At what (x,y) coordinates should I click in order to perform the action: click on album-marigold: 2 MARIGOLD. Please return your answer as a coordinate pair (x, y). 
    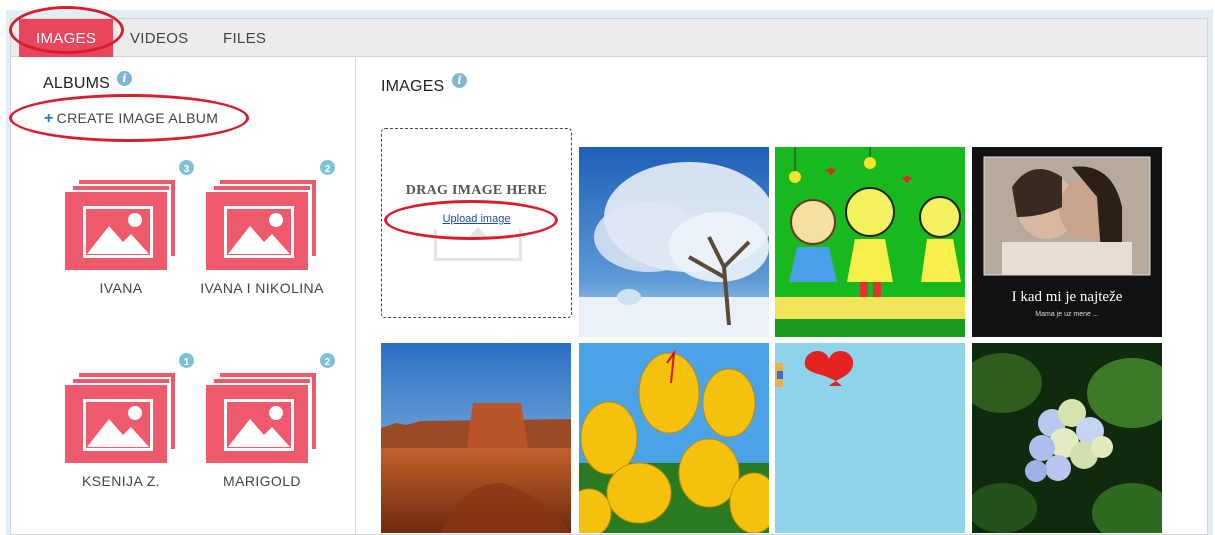
    Looking at the image, I should click on (274, 426).